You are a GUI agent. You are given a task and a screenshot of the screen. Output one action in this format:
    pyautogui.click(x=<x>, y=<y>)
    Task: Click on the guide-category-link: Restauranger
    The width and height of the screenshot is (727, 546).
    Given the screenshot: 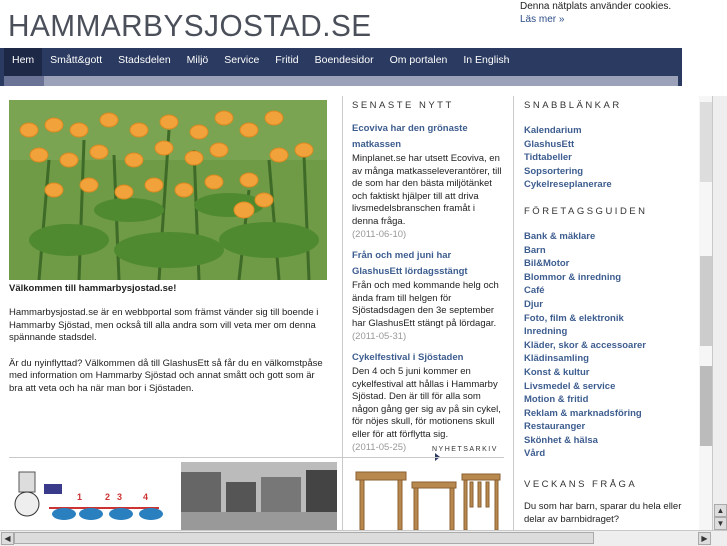 What is the action you would take?
    pyautogui.click(x=604, y=427)
    